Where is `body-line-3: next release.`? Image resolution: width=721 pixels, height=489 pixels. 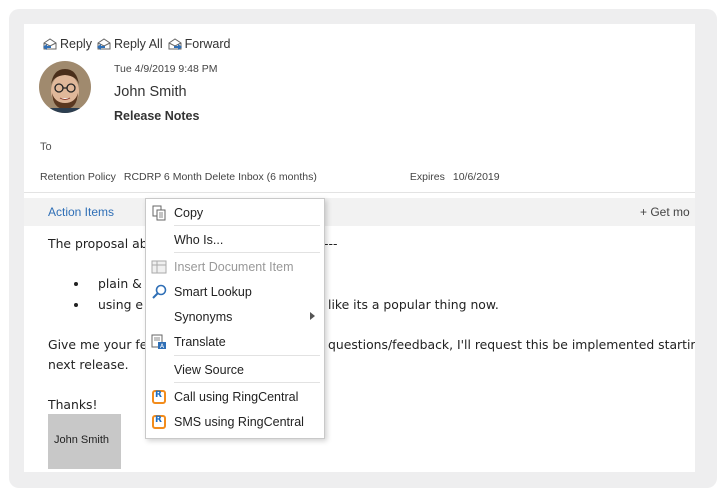
body-line-3: next release. is located at coordinates (88, 364).